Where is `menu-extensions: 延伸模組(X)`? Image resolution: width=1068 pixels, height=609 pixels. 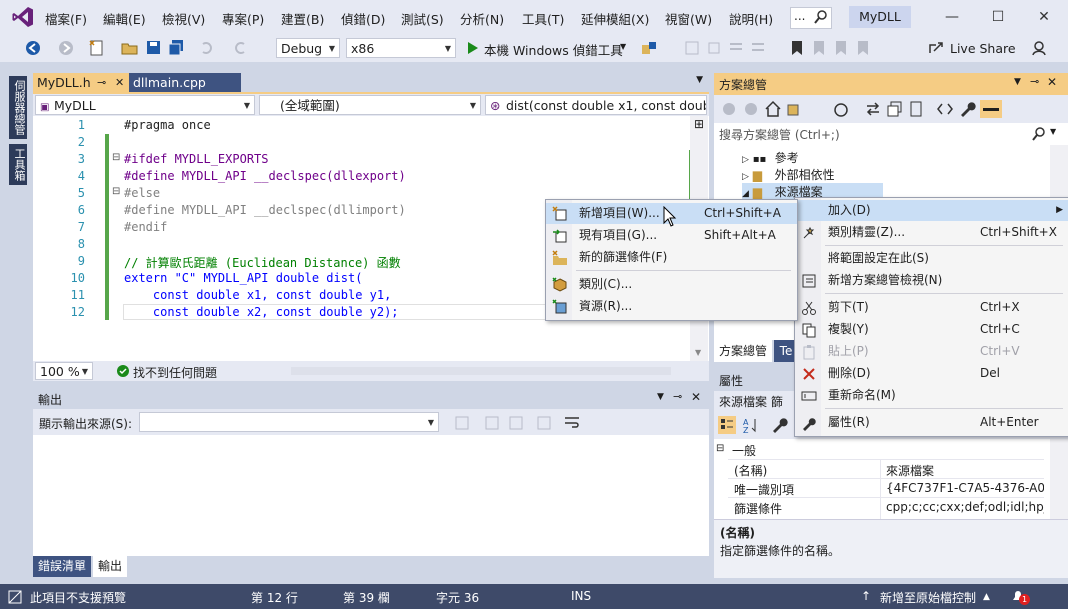 menu-extensions: 延伸模組(X) is located at coordinates (615, 18).